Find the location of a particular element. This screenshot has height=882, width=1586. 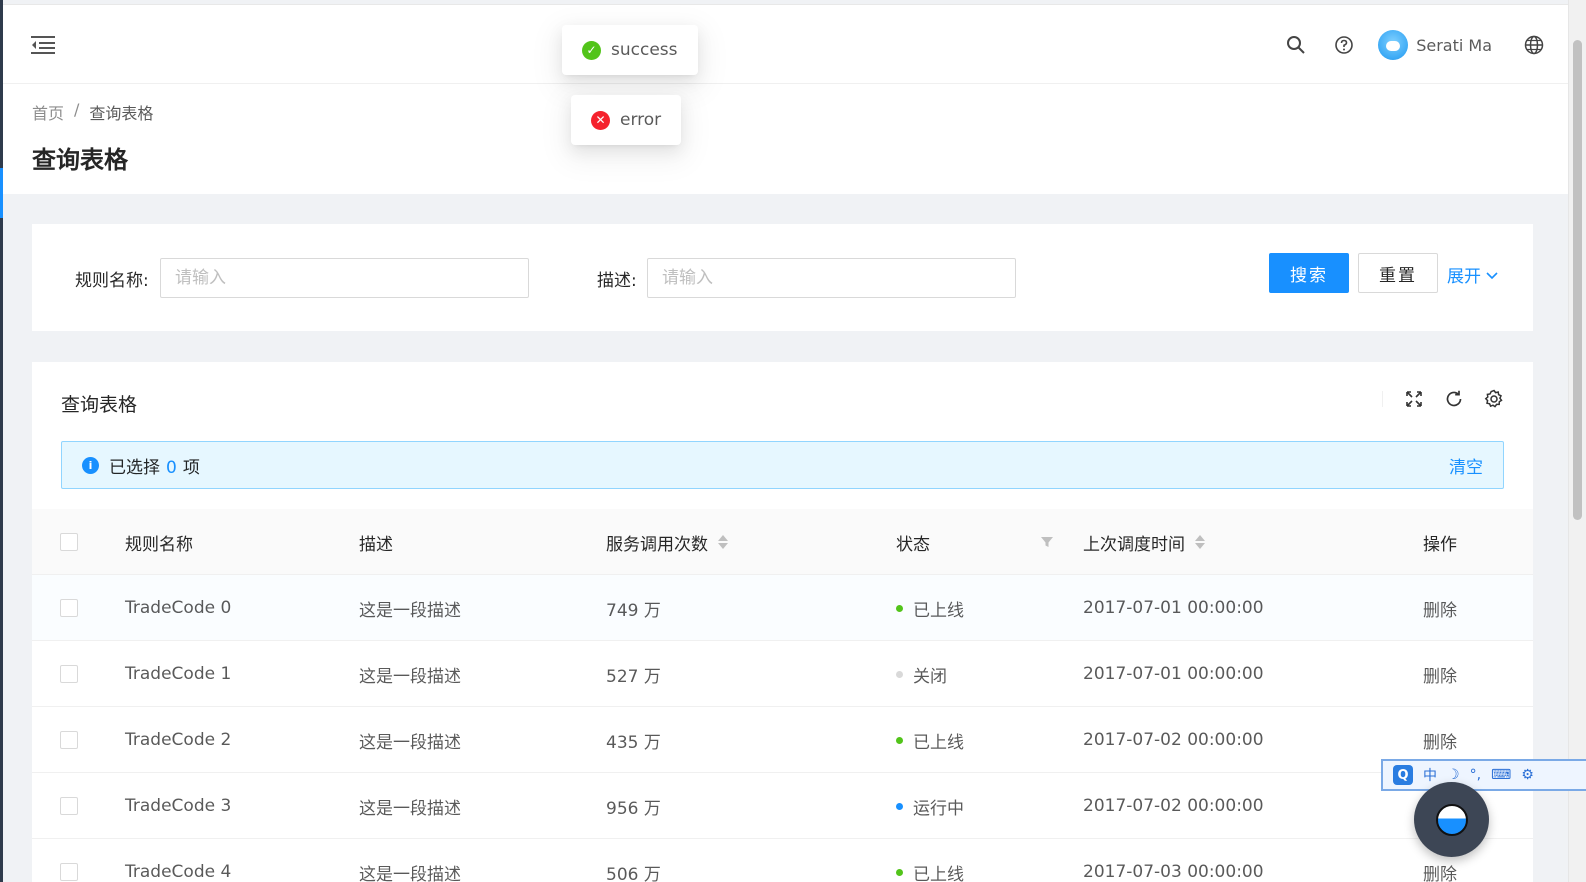

scrollbar is located at coordinates (1577, 441).